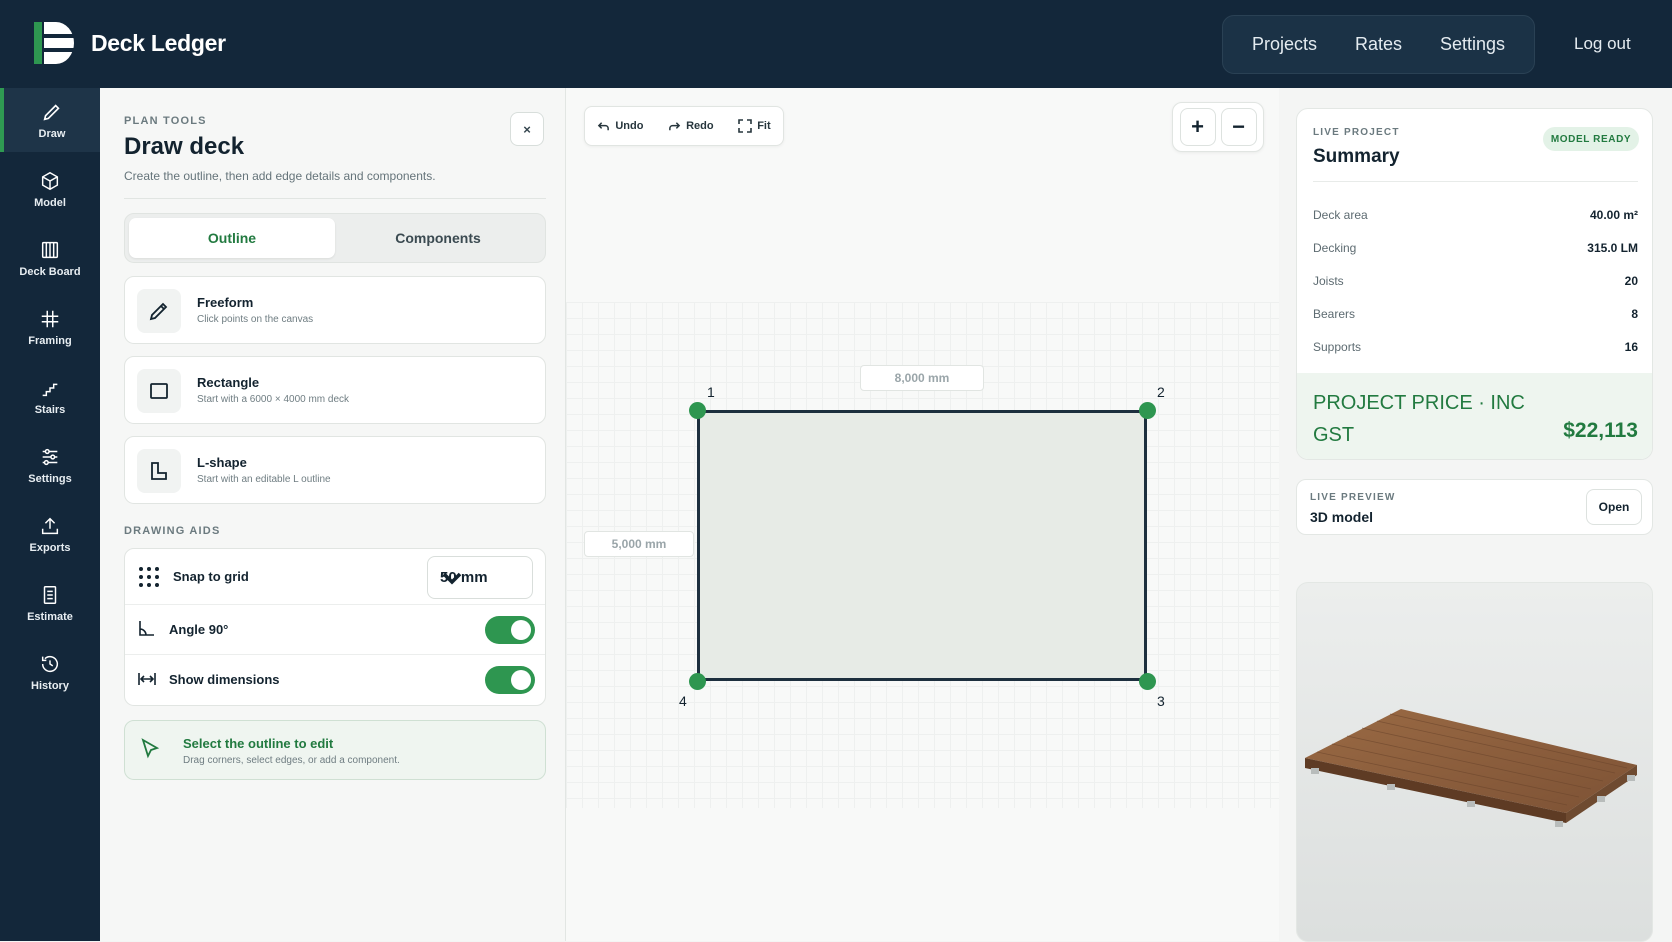  Describe the element at coordinates (50, 594) in the screenshot. I see `document-icon` at that location.